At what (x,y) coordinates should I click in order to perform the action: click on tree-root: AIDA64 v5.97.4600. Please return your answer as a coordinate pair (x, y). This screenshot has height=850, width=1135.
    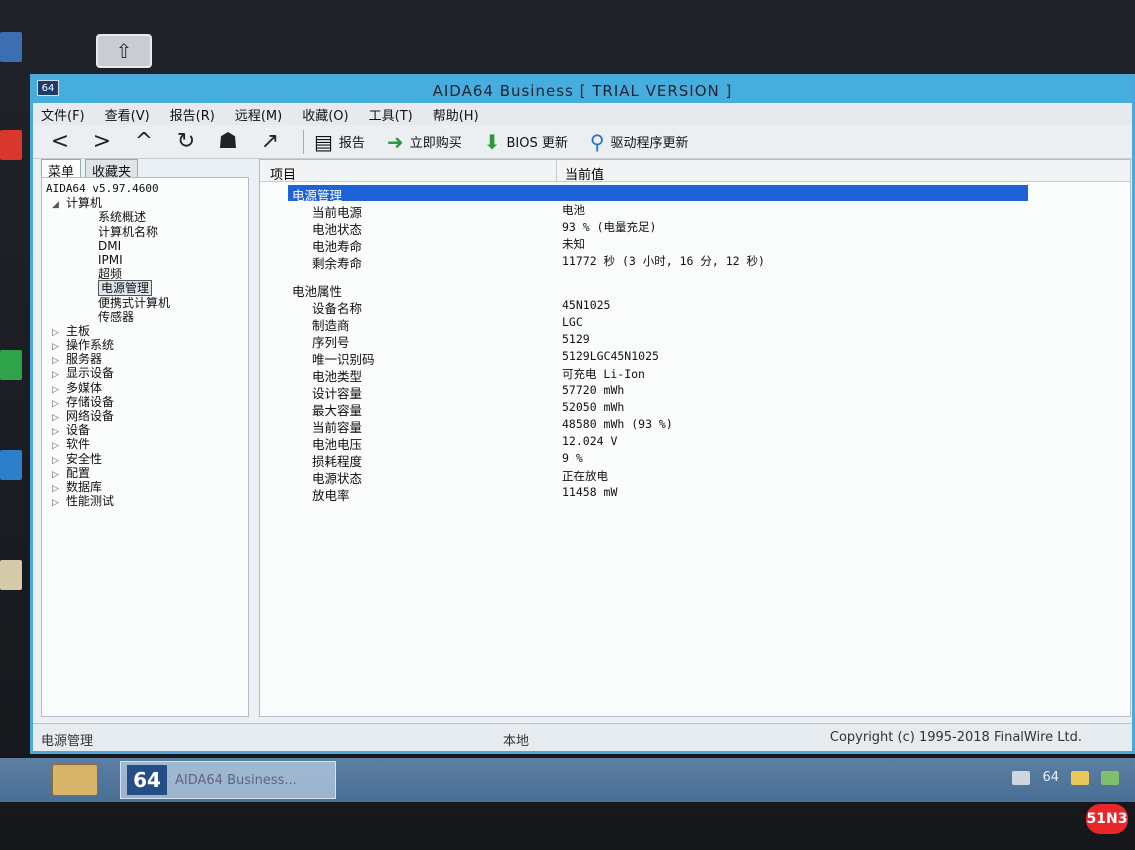
    Looking at the image, I should click on (145, 189).